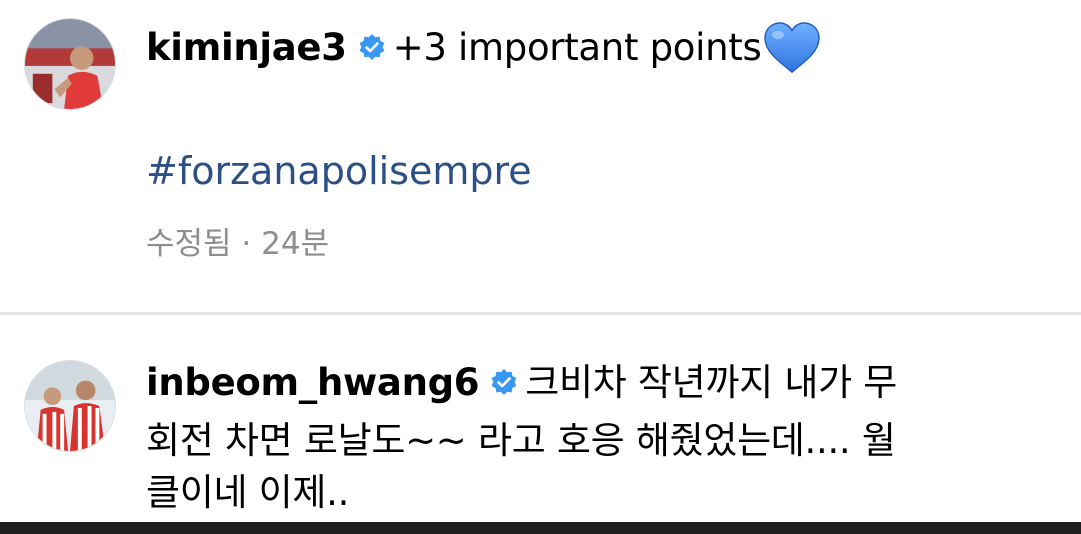 The height and width of the screenshot is (534, 1081). What do you see at coordinates (792, 48) in the screenshot?
I see `blue-heart-icon` at bounding box center [792, 48].